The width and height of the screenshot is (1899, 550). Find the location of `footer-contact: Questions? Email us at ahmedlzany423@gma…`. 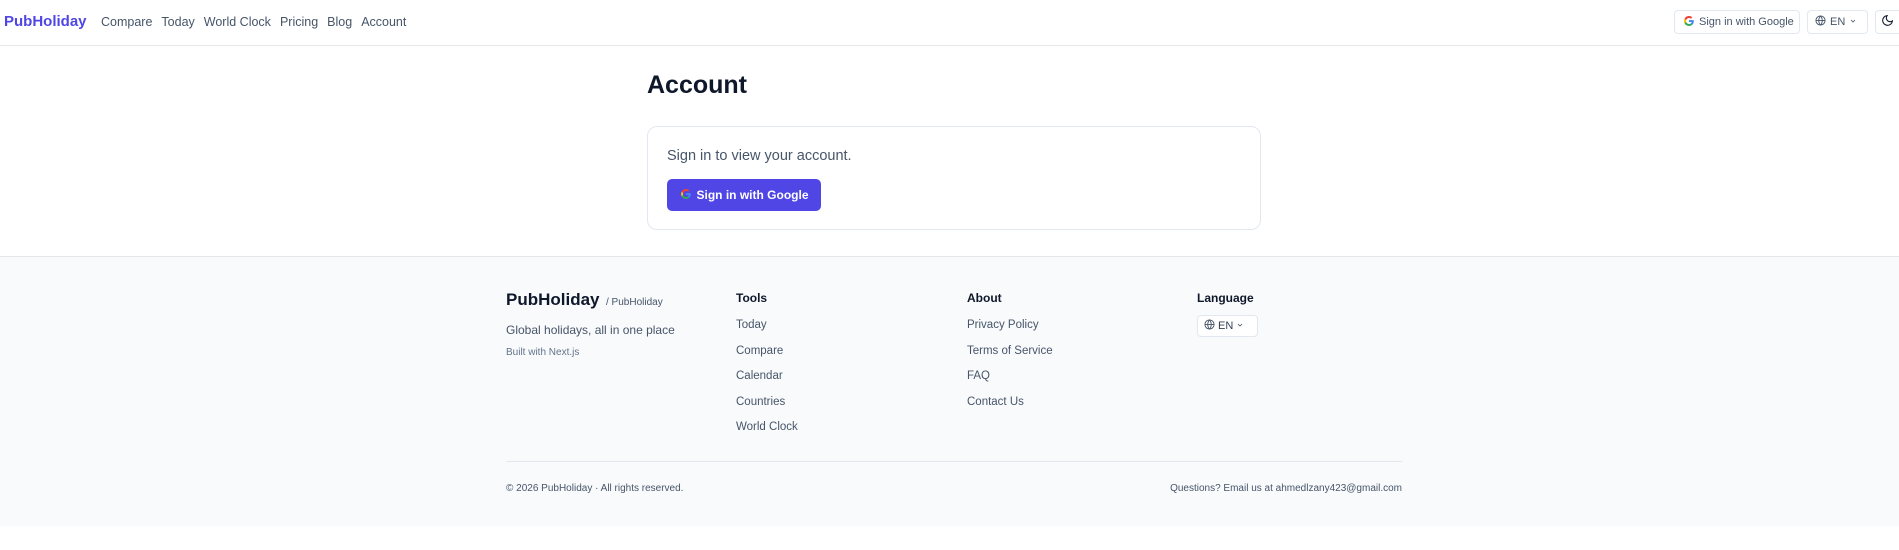

footer-contact: Questions? Email us at ahmedlzany423@gma… is located at coordinates (1286, 488).